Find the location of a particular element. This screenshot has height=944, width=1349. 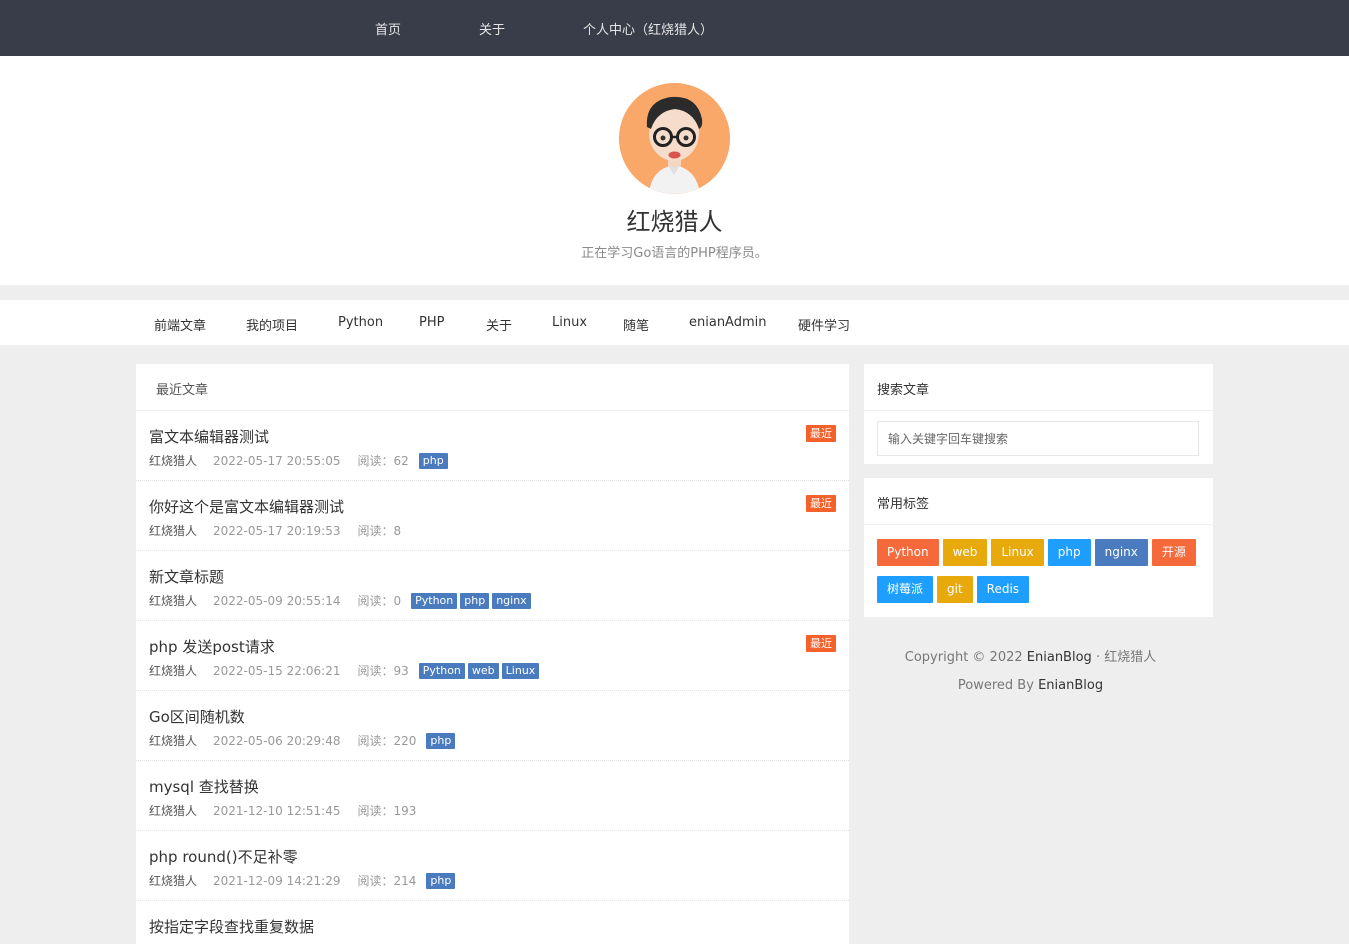

tag-button: Python is located at coordinates (908, 552).